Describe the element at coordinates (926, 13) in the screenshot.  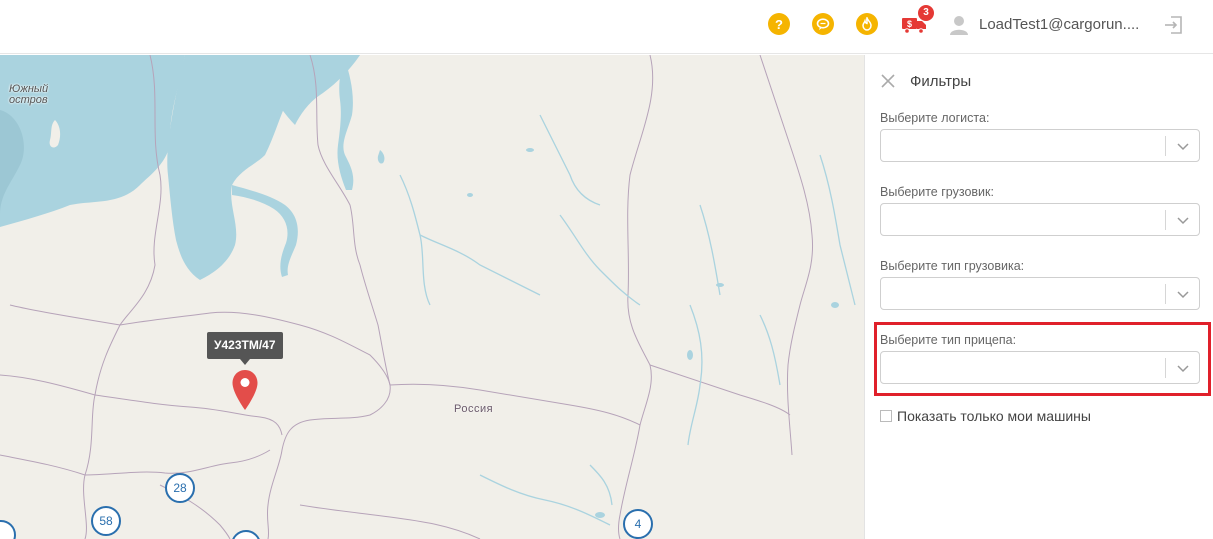
I see `notification-badge: 3` at that location.